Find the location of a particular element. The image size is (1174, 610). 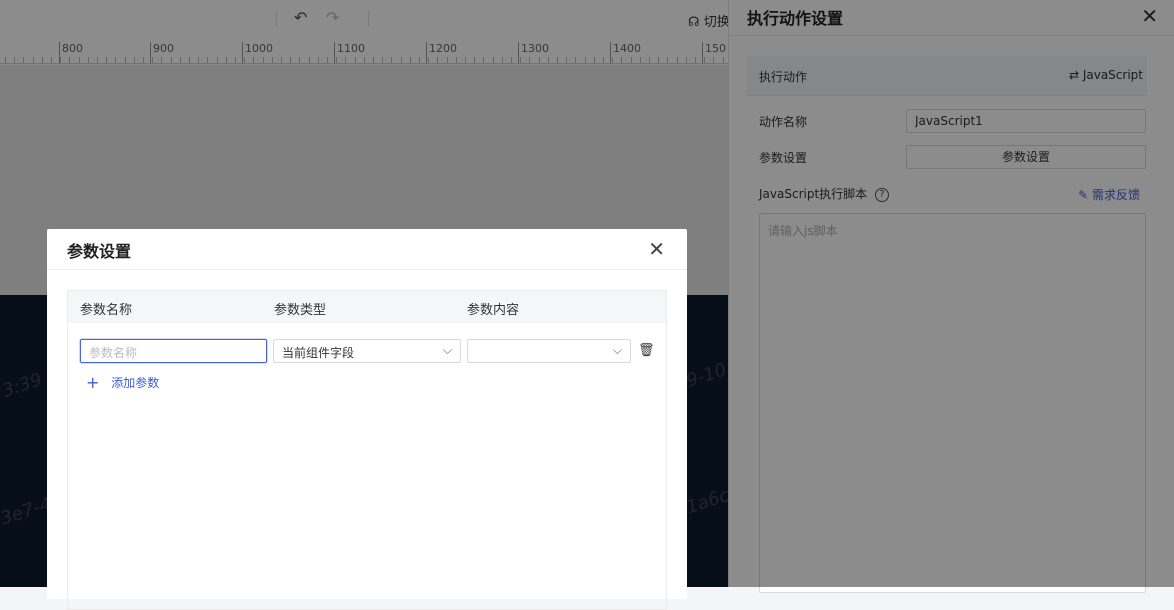

table-header: 参数名称 参数类型 参数内容 is located at coordinates (367, 307).